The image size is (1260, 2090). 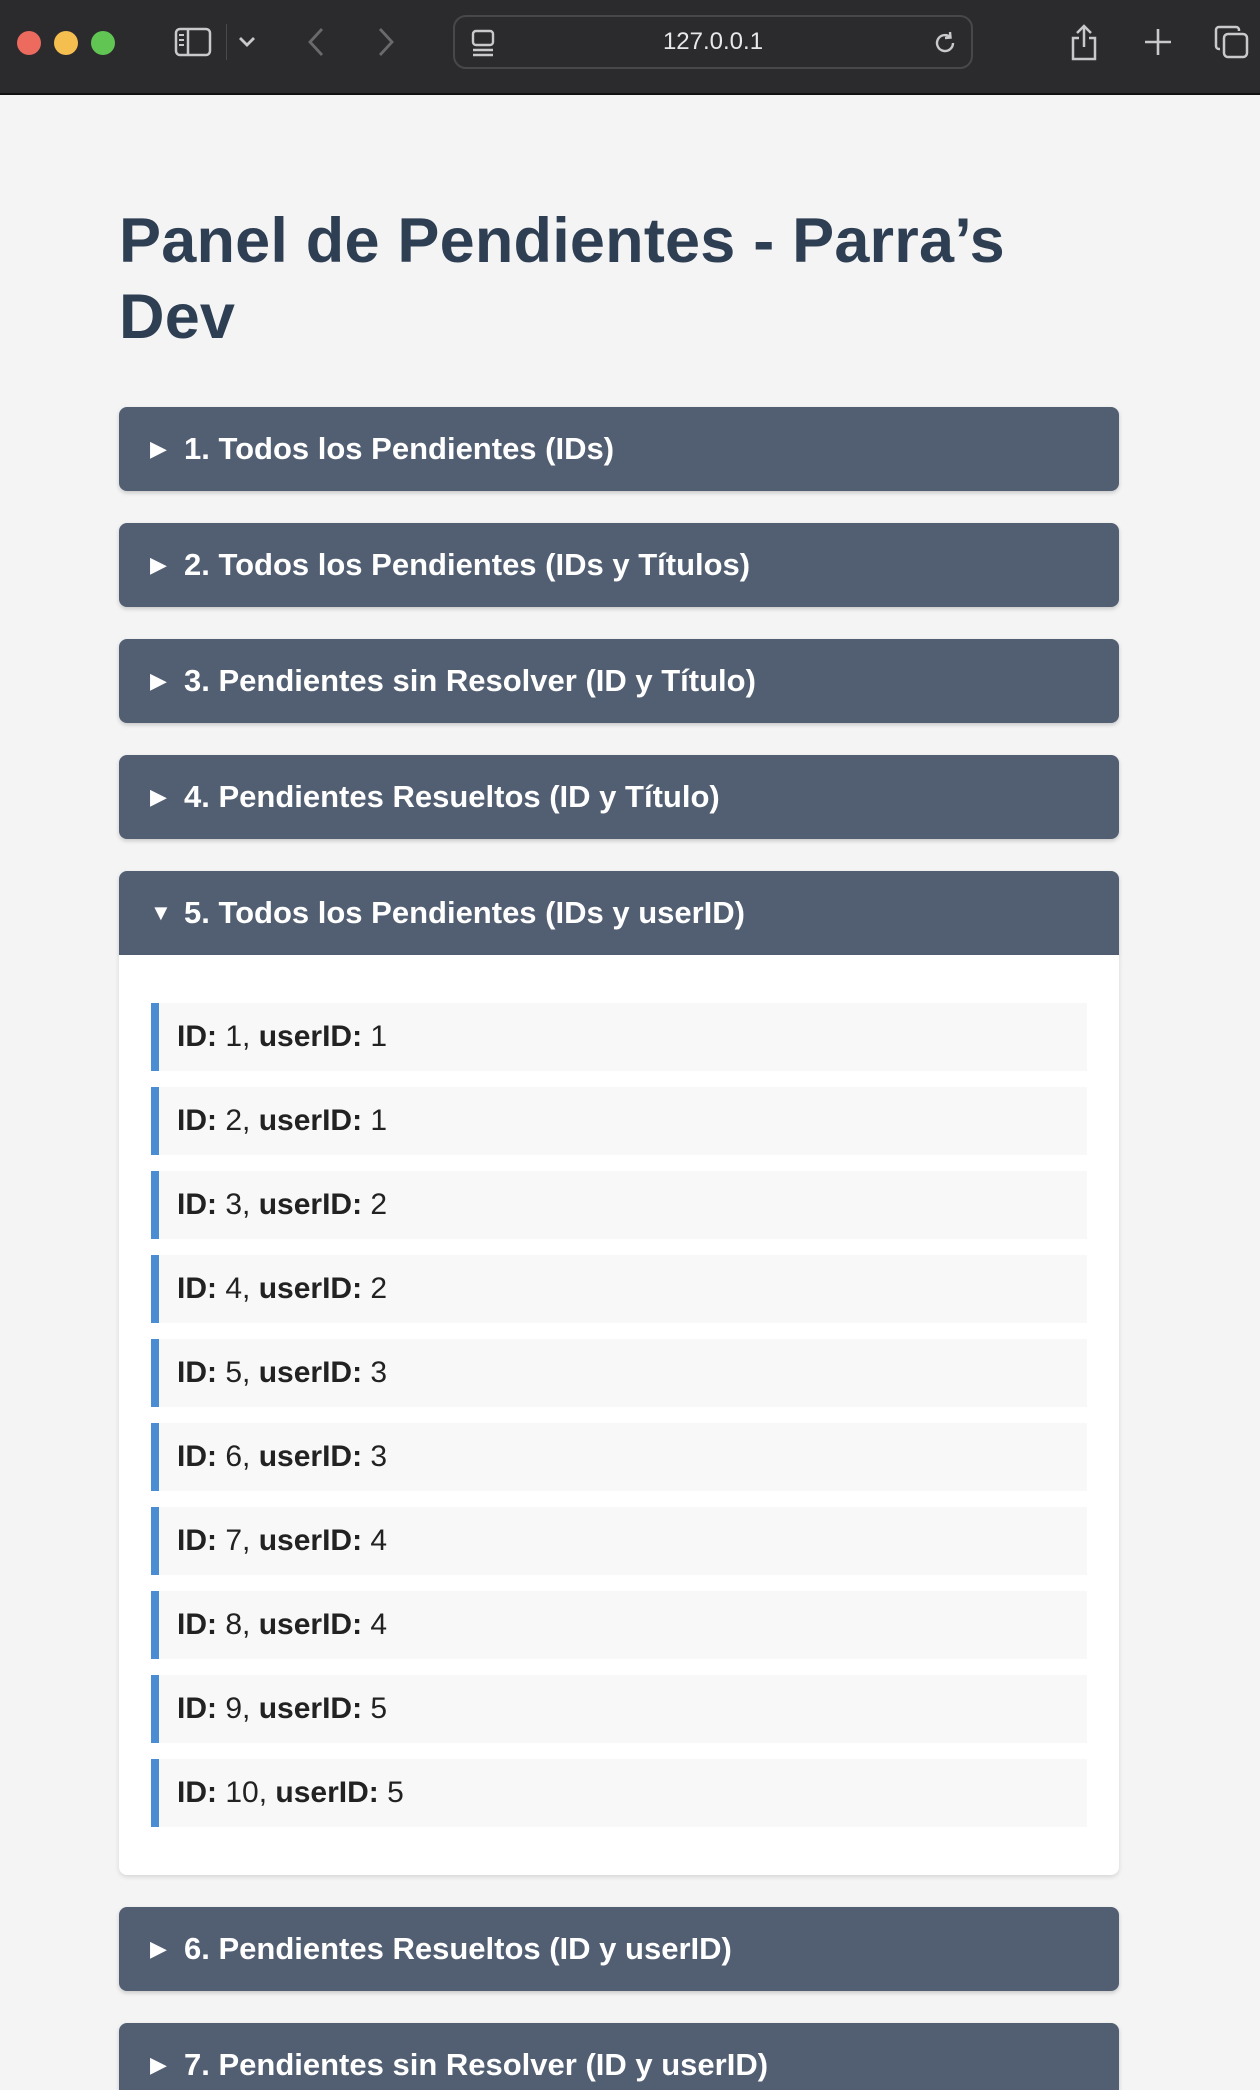 I want to click on sidebar-toggle-icon, so click(x=193, y=42).